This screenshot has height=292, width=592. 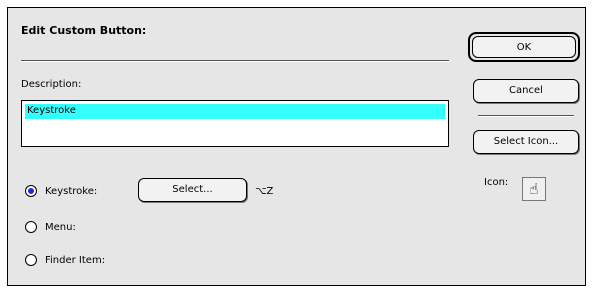 What do you see at coordinates (264, 191) in the screenshot?
I see `keystroke-shortcut-display: ⌥Z` at bounding box center [264, 191].